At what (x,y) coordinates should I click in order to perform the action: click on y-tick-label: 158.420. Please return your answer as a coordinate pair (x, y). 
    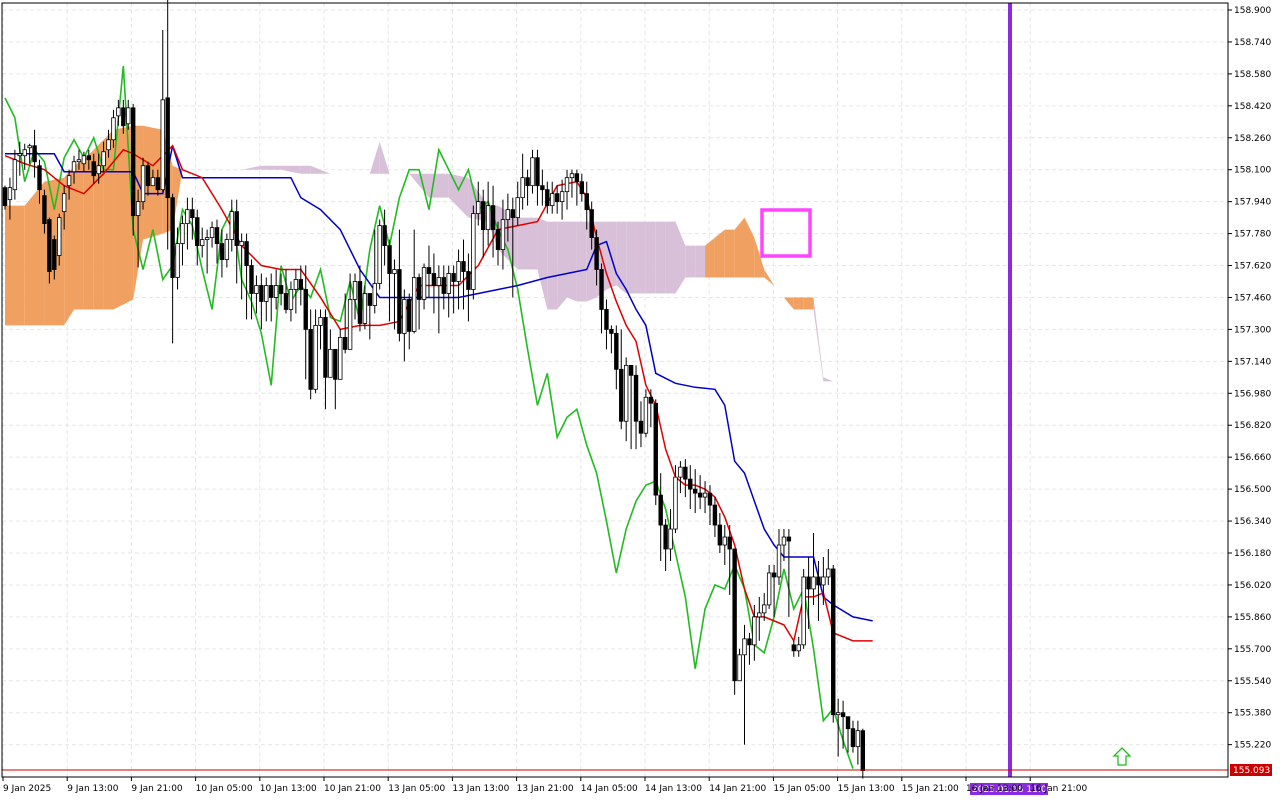
    Looking at the image, I should click on (1252, 107).